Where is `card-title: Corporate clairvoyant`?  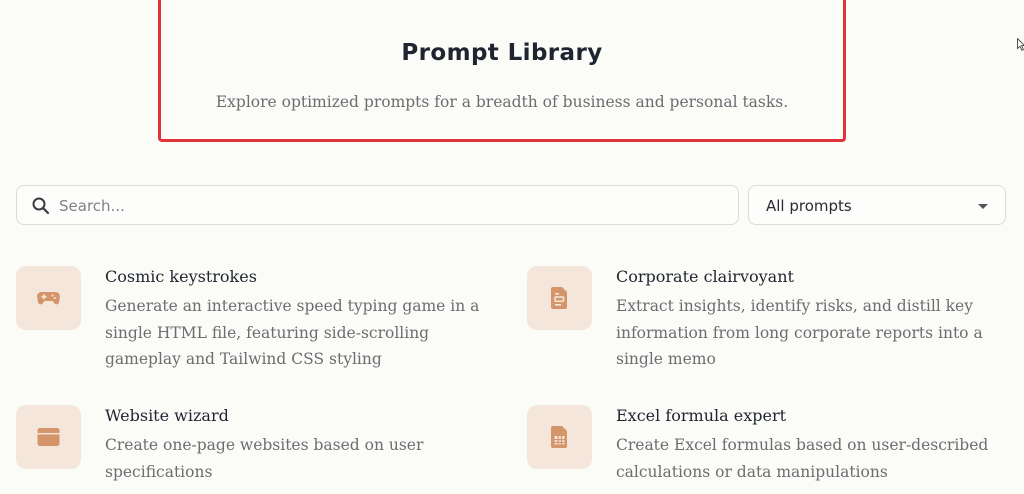 card-title: Corporate clairvoyant is located at coordinates (705, 276).